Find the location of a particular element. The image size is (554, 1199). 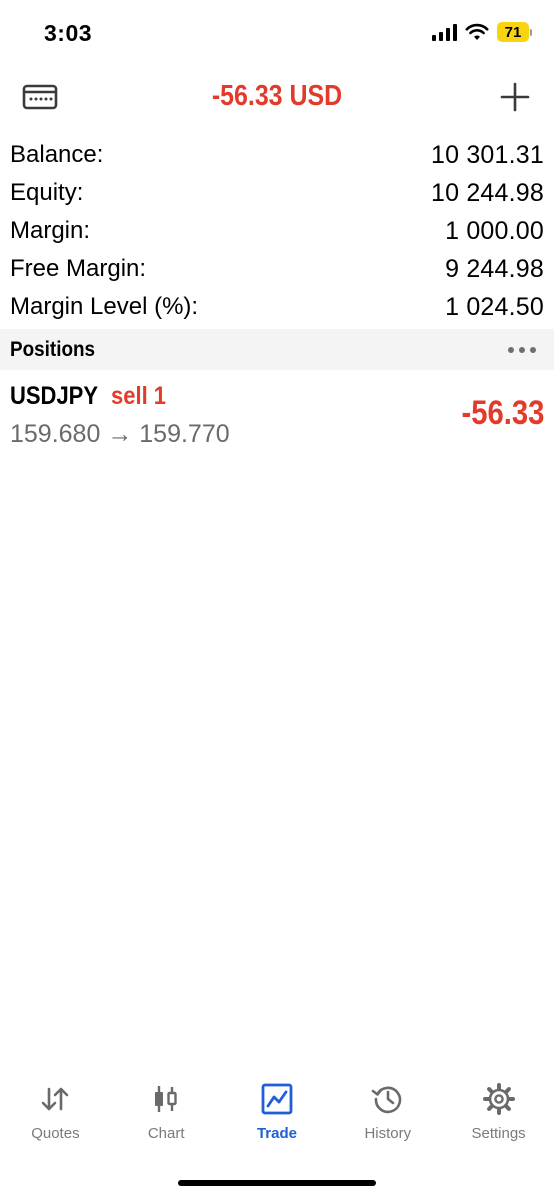

header: -56.33 USD is located at coordinates (277, 98).